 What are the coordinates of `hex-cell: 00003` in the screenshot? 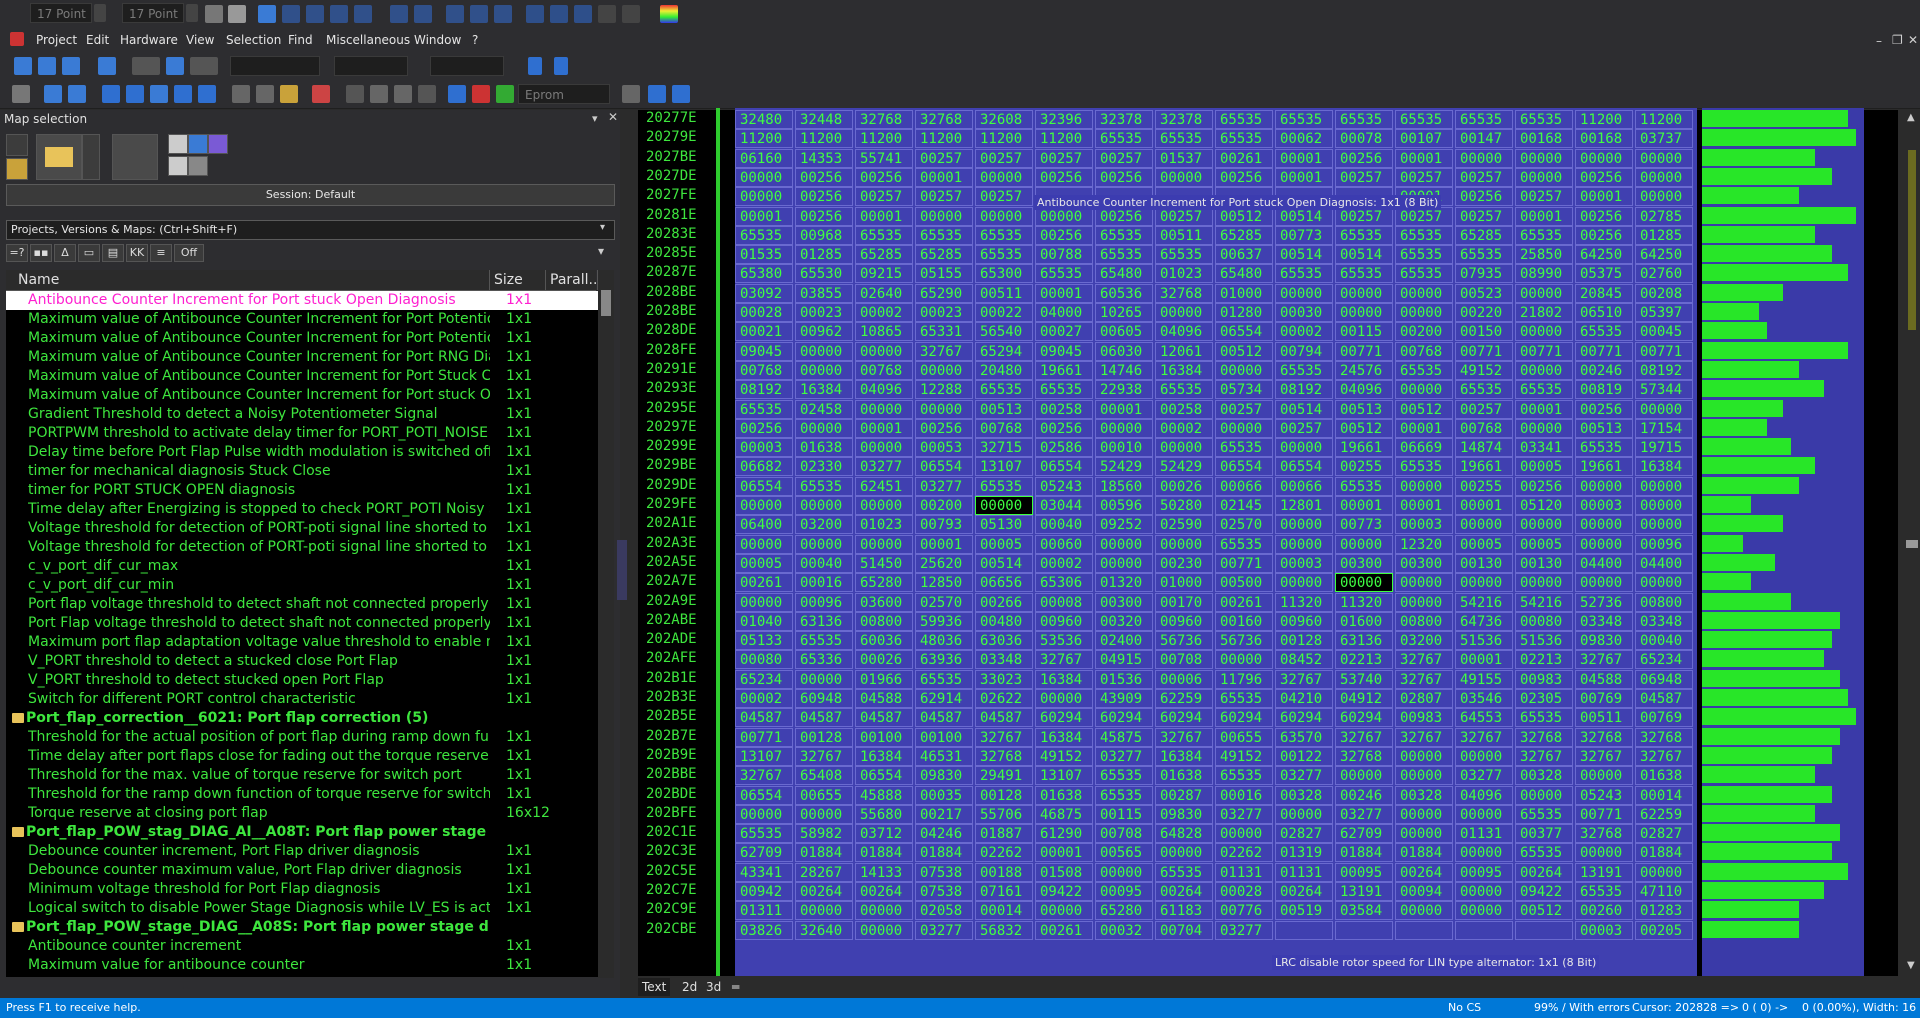 It's located at (1604, 505).